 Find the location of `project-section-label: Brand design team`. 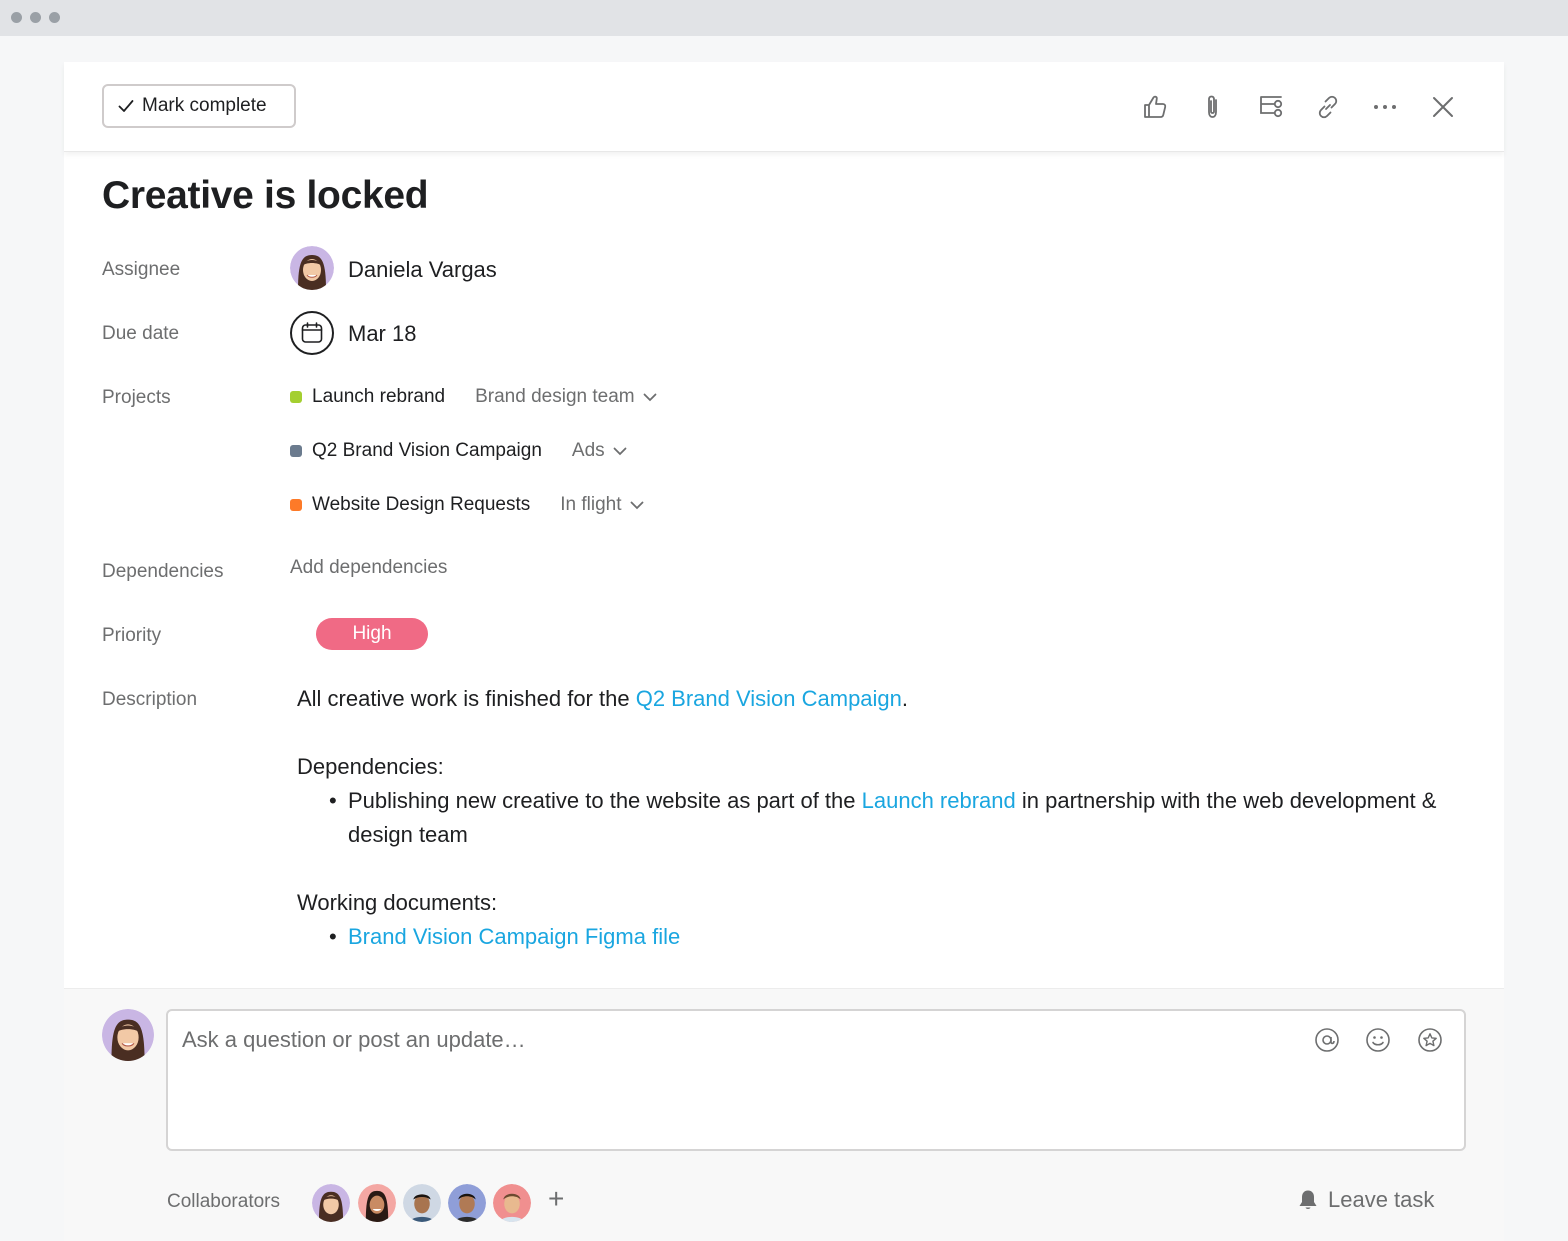

project-section-label: Brand design team is located at coordinates (555, 396).